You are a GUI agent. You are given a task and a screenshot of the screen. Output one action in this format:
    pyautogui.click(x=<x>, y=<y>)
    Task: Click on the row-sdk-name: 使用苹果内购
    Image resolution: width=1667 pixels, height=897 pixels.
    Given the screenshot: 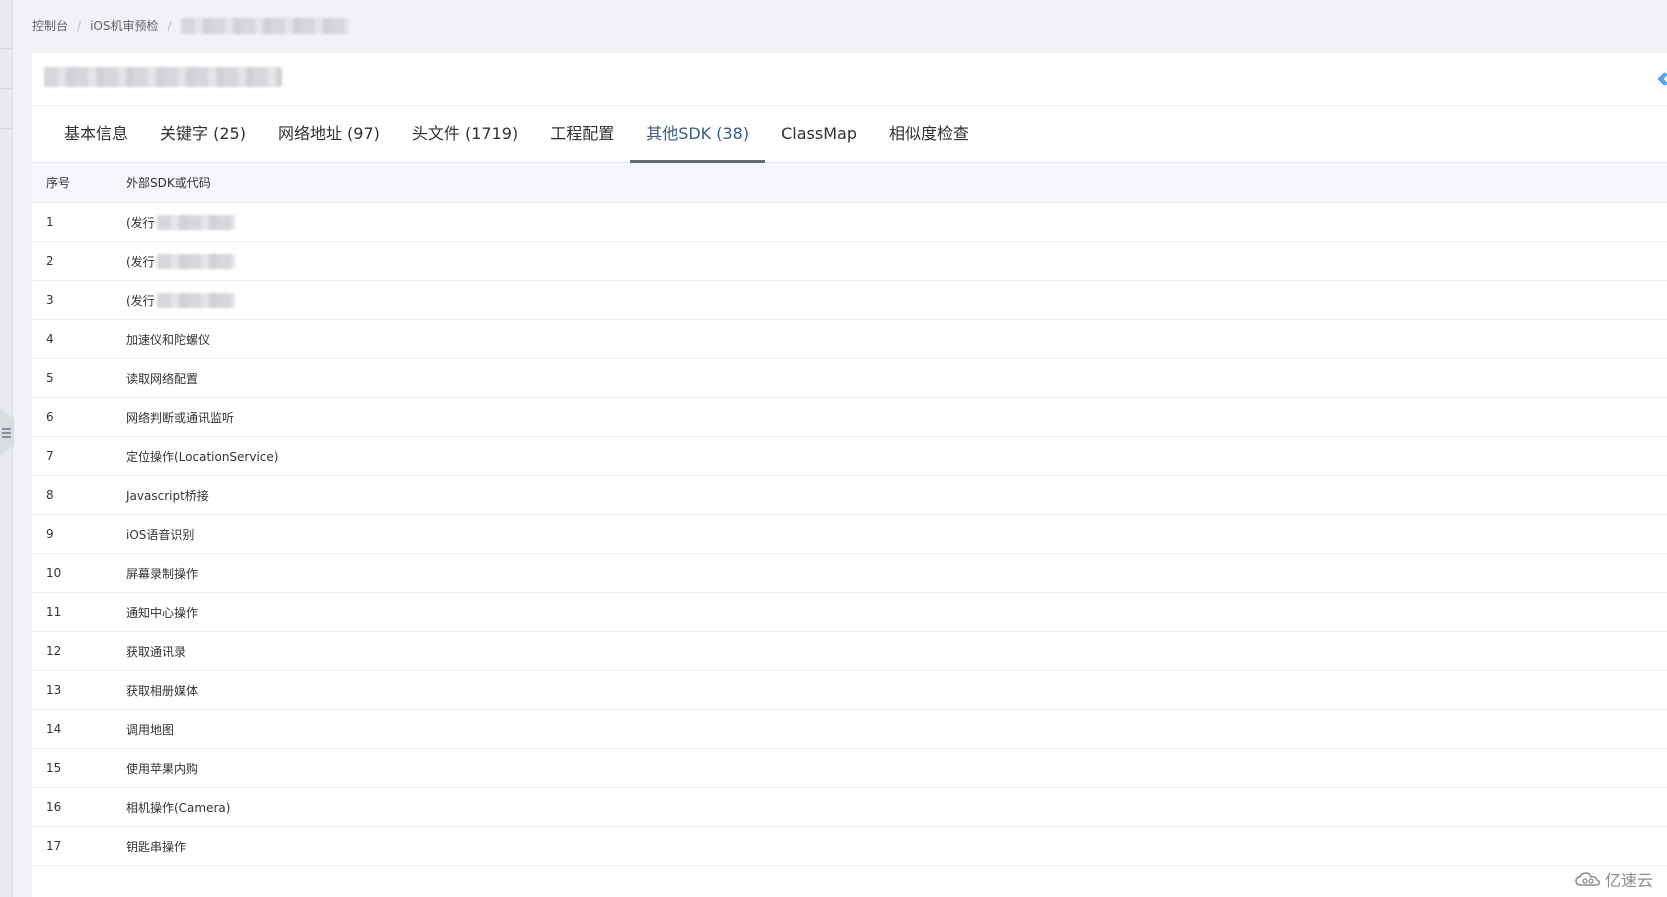 What is the action you would take?
    pyautogui.click(x=162, y=768)
    